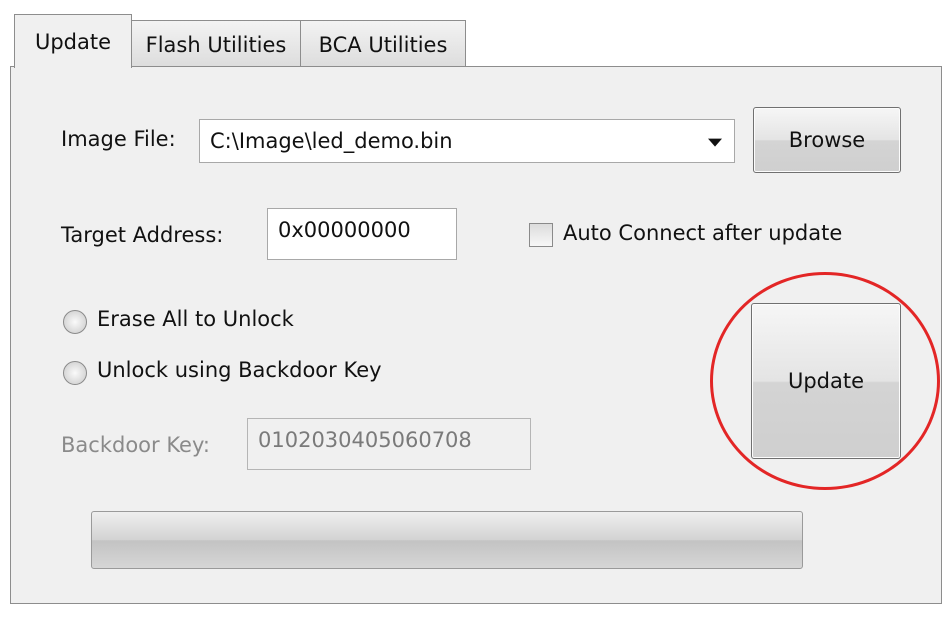 Image resolution: width=952 pixels, height=619 pixels. What do you see at coordinates (467, 141) in the screenshot?
I see `image-file-combobox: C:\Image\led_demo.bin` at bounding box center [467, 141].